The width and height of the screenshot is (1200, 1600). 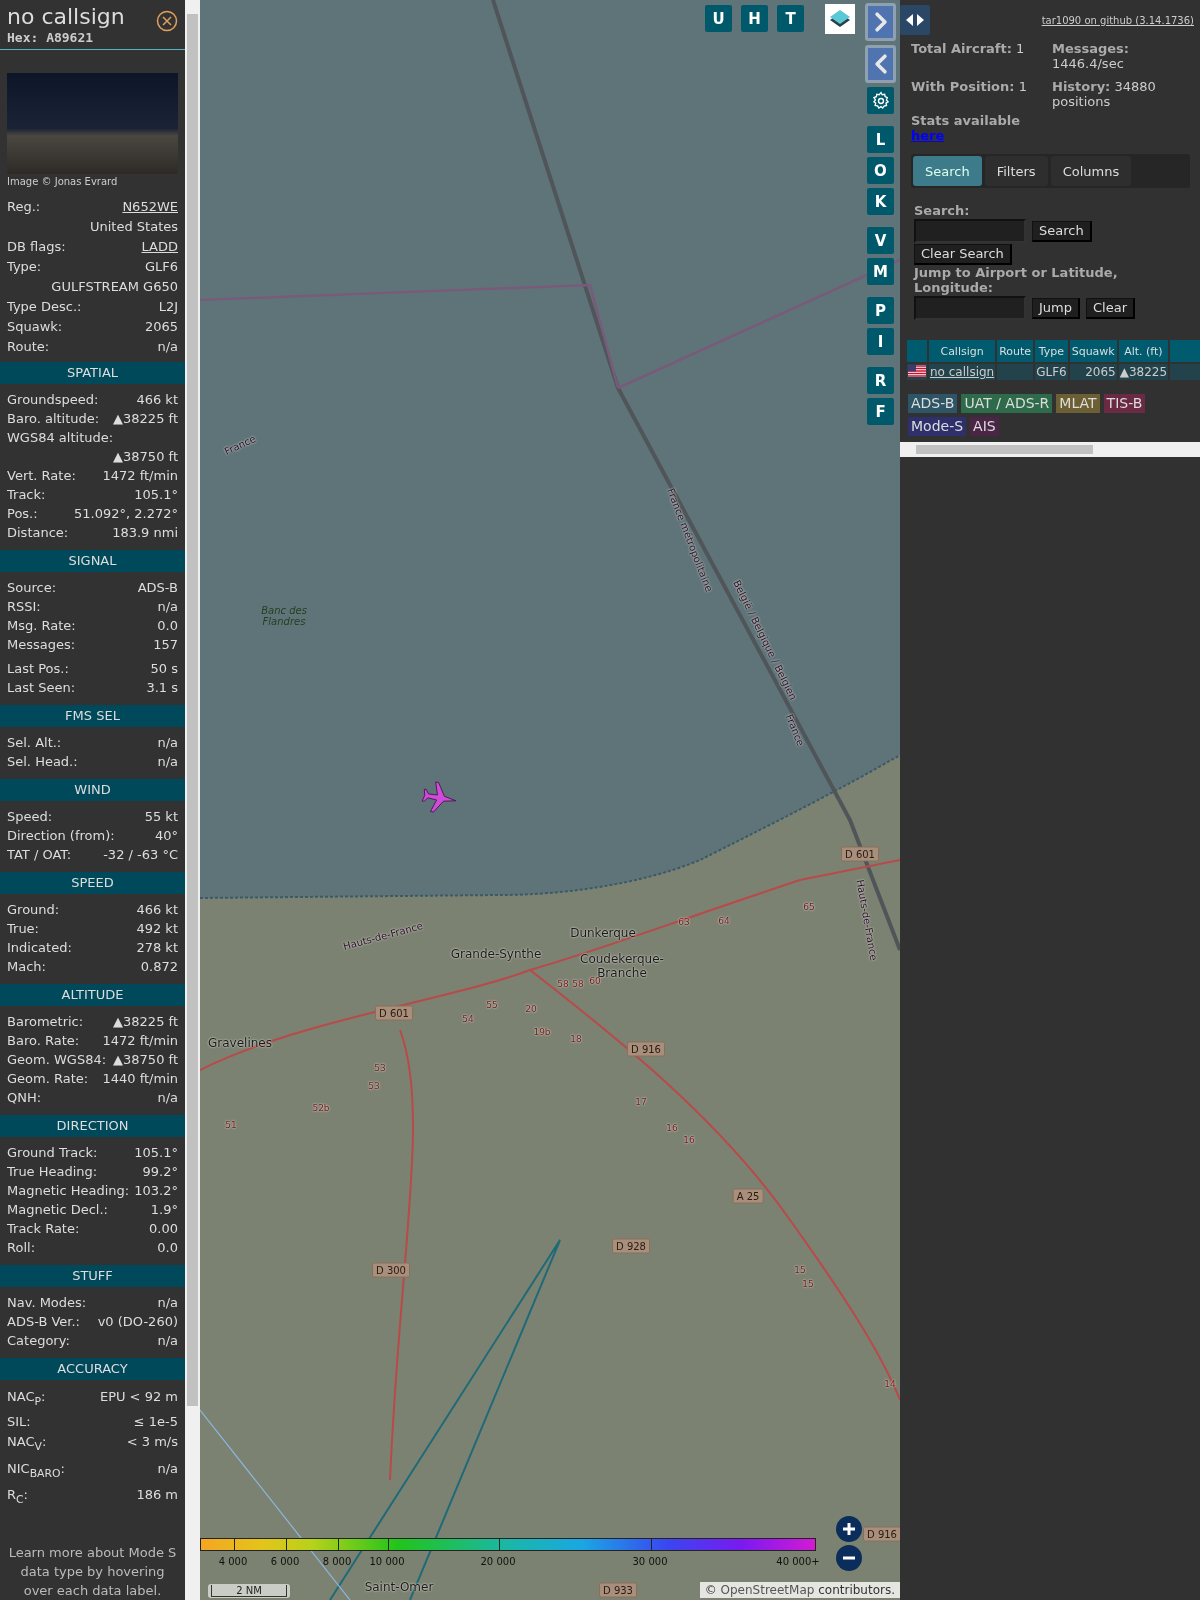 I want to click on field-link: LADD, so click(x=159, y=246).